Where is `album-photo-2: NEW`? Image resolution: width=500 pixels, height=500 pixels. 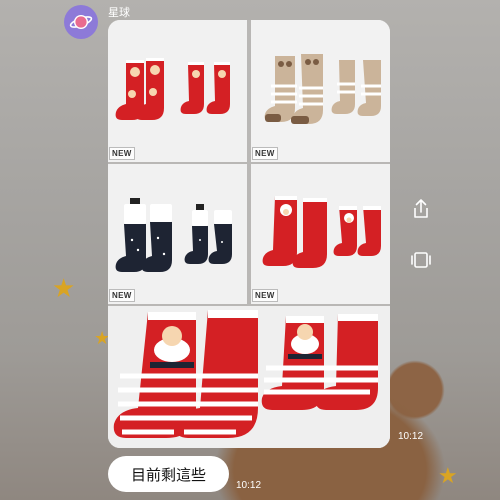
album-photo-2: NEW is located at coordinates (320, 91).